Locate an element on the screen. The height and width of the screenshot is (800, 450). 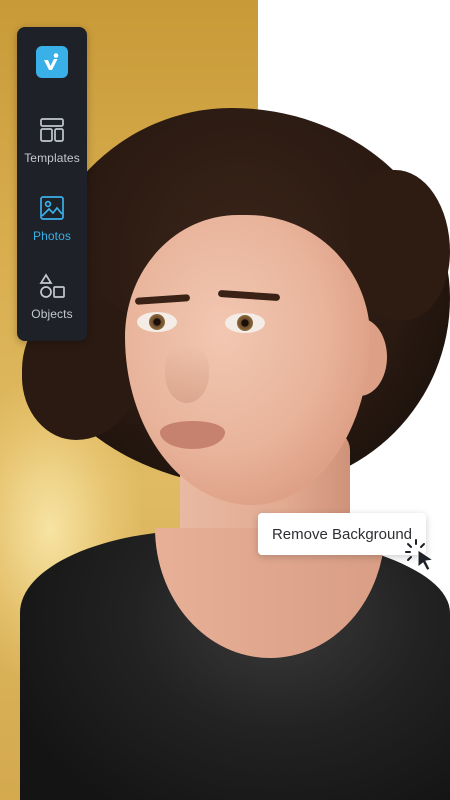
side-toolbar: Templates Photos Objects is located at coordinates (52, 184).